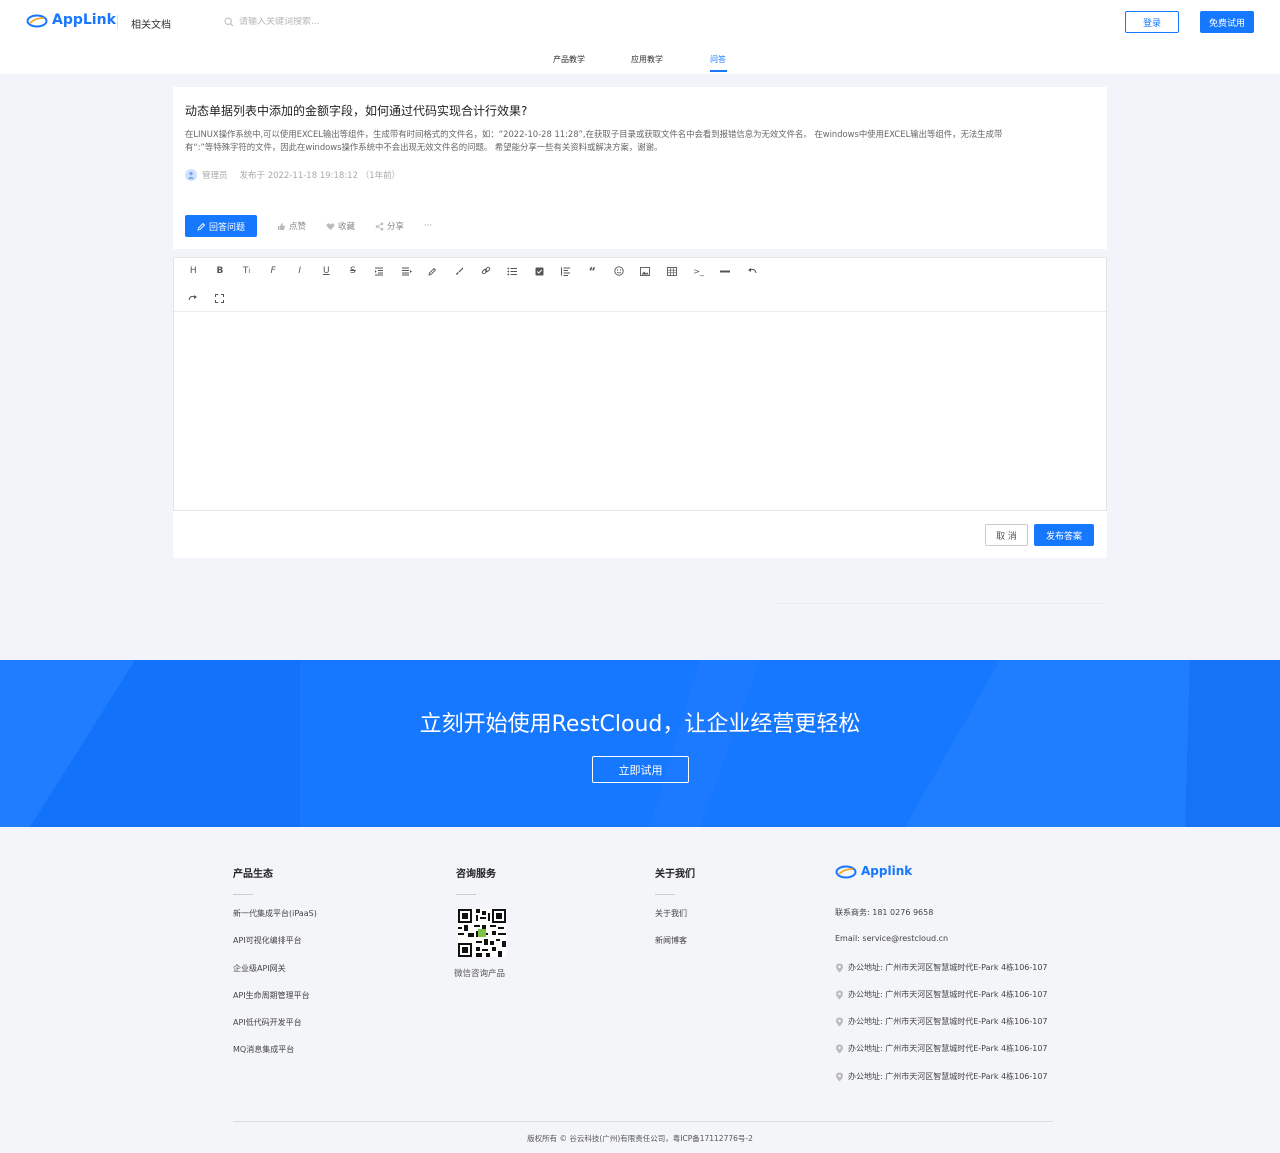 The height and width of the screenshot is (1153, 1280). I want to click on text-size-icon: TI, so click(246, 271).